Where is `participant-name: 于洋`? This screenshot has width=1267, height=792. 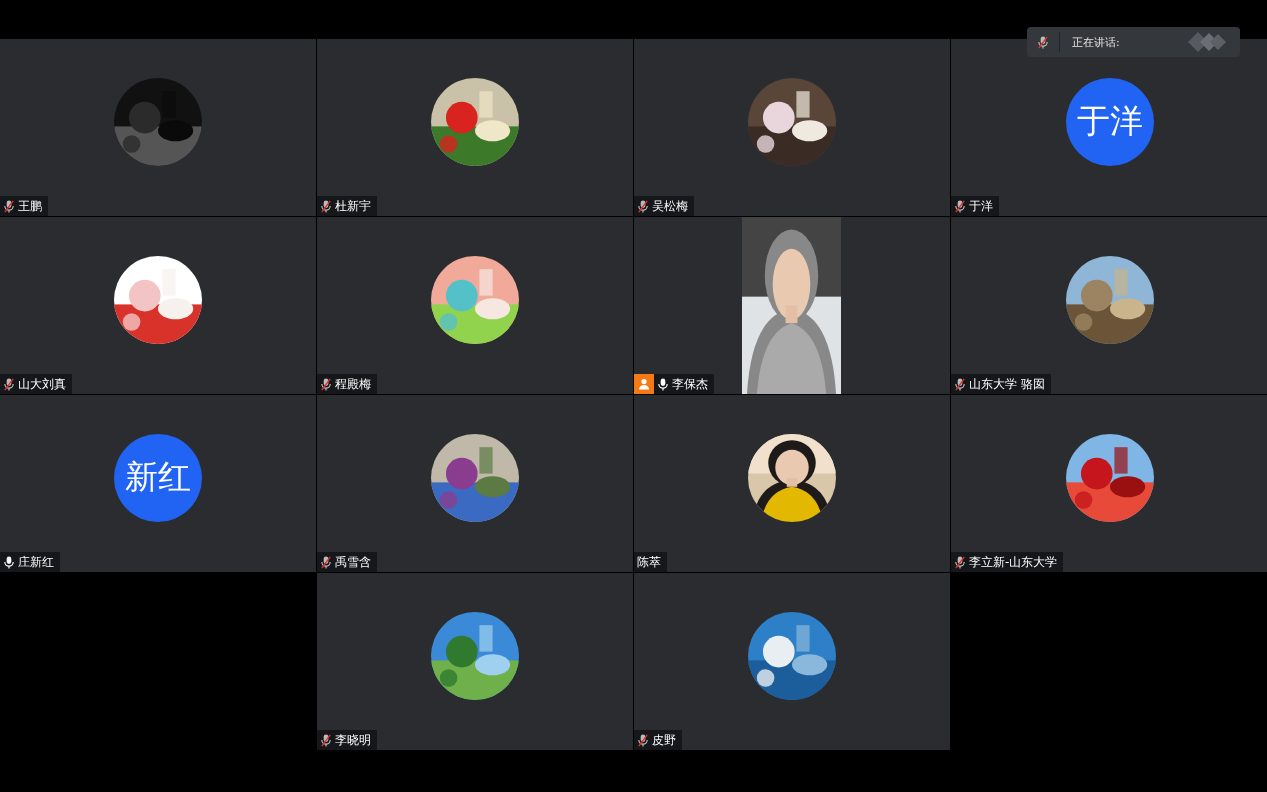
participant-name: 于洋 is located at coordinates (981, 206).